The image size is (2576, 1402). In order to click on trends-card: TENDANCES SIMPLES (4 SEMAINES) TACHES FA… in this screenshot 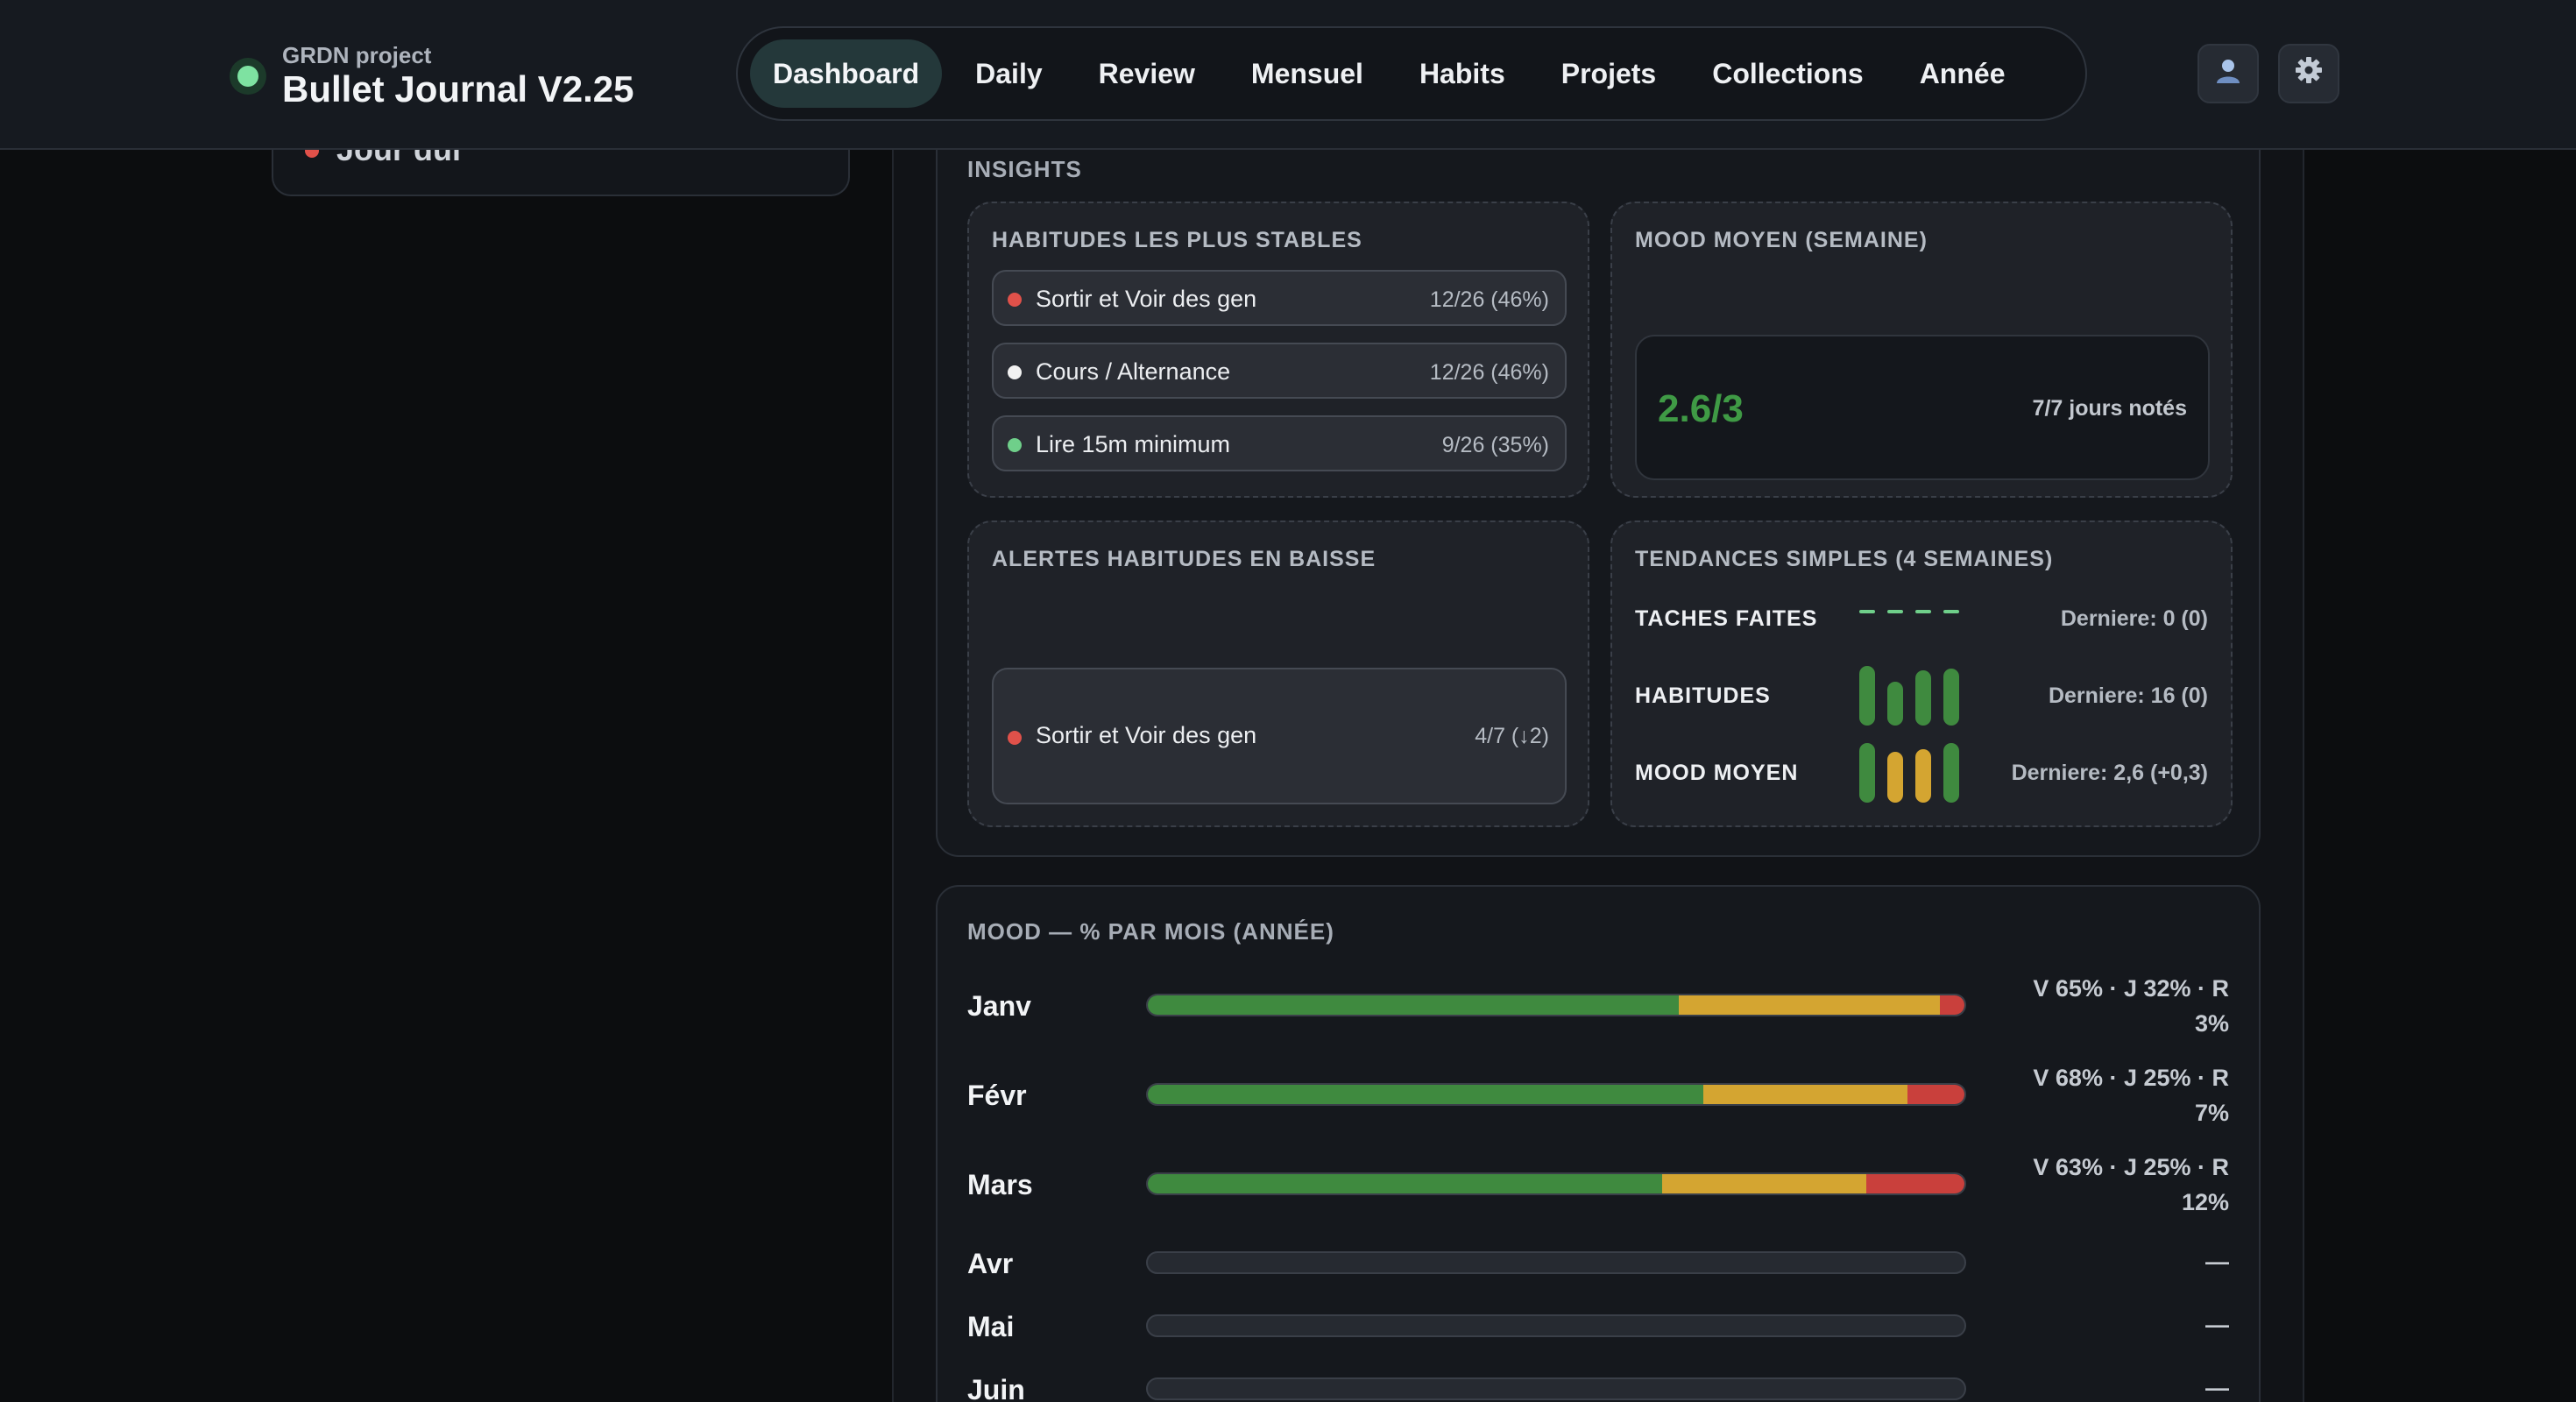, I will do `click(1921, 673)`.